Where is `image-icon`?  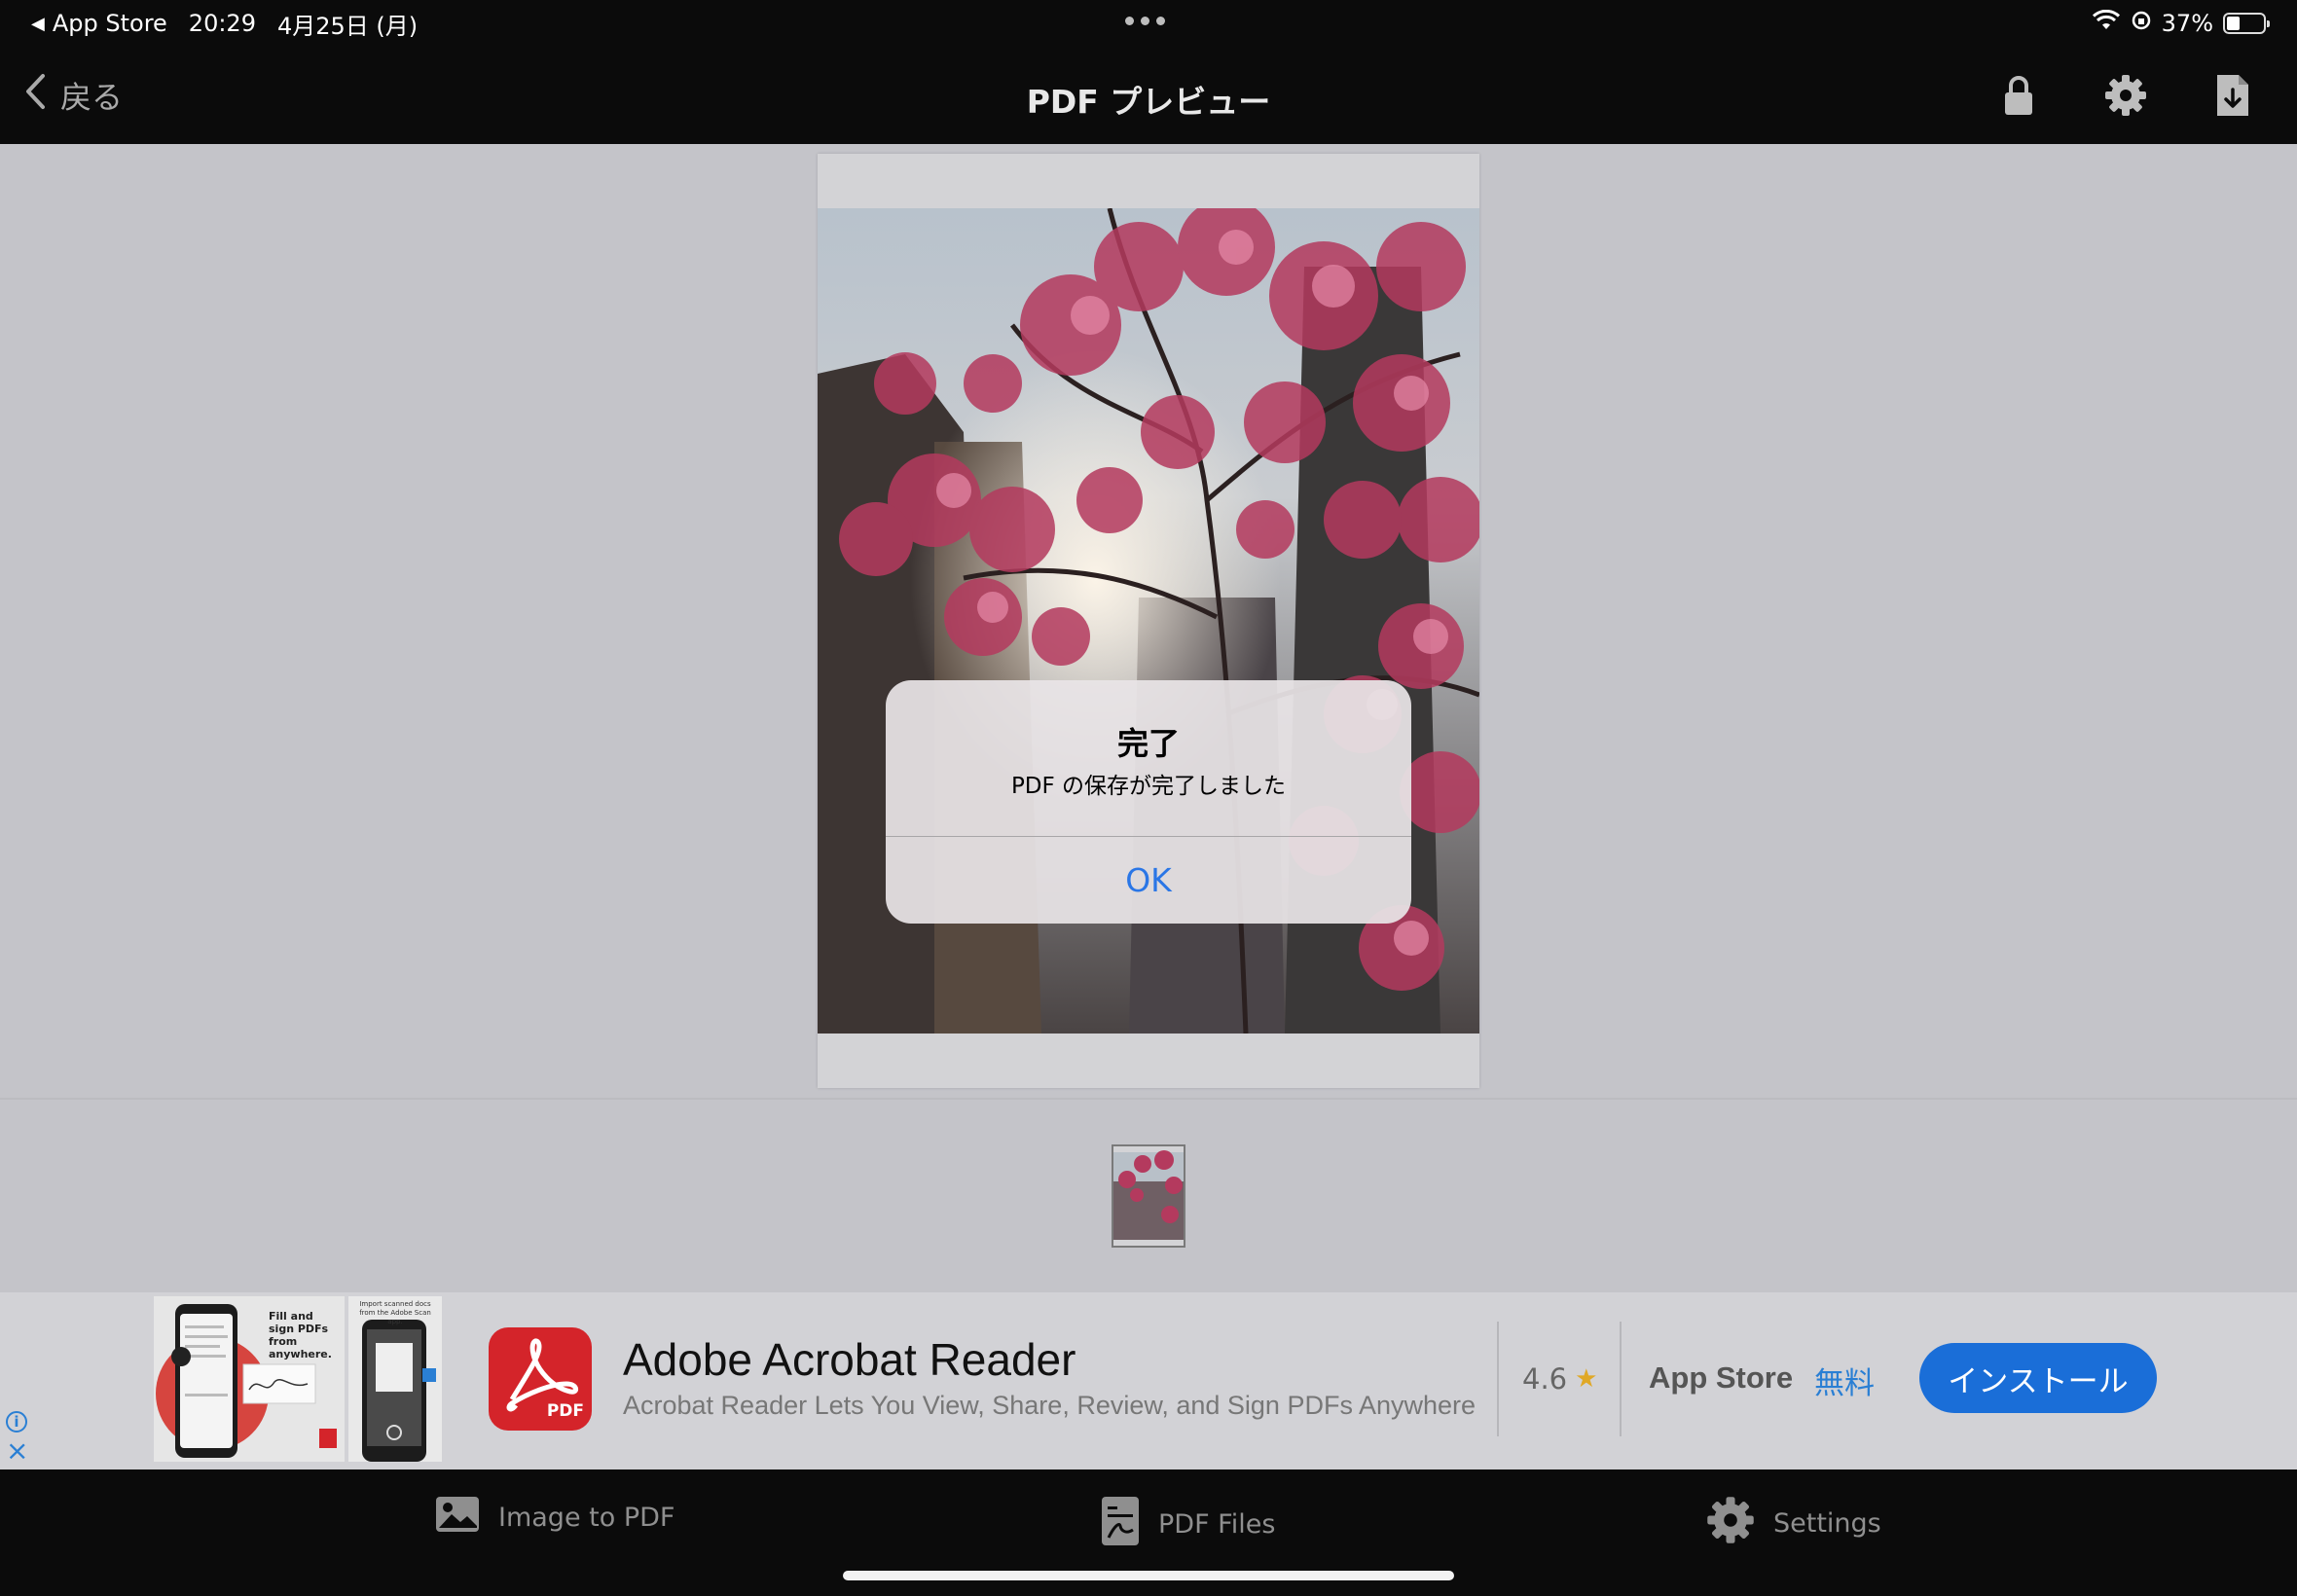
image-icon is located at coordinates (458, 1518).